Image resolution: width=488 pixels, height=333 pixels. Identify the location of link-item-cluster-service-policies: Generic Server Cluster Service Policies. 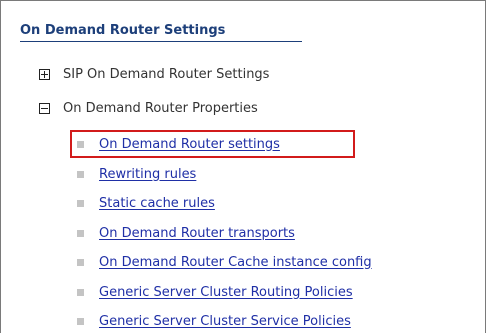
(214, 321).